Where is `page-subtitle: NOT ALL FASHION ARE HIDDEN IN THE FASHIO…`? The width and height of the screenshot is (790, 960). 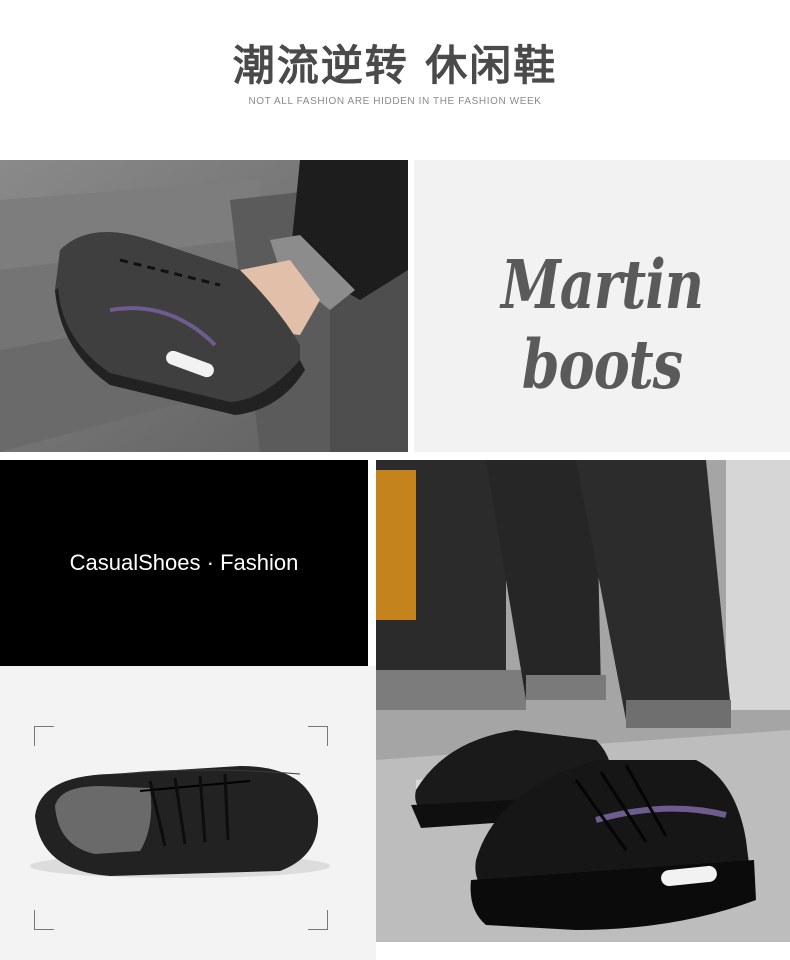 page-subtitle: NOT ALL FASHION ARE HIDDEN IN THE FASHIO… is located at coordinates (395, 101).